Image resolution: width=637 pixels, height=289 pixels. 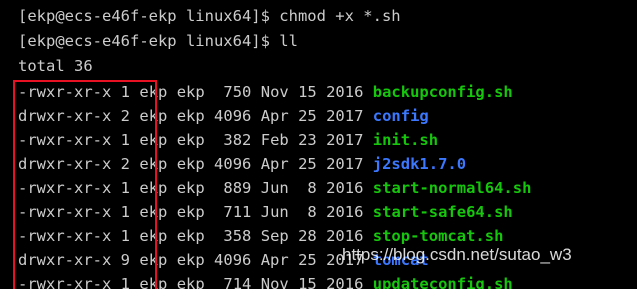 I want to click on listing-filename: updateconfig.sh, so click(x=443, y=282).